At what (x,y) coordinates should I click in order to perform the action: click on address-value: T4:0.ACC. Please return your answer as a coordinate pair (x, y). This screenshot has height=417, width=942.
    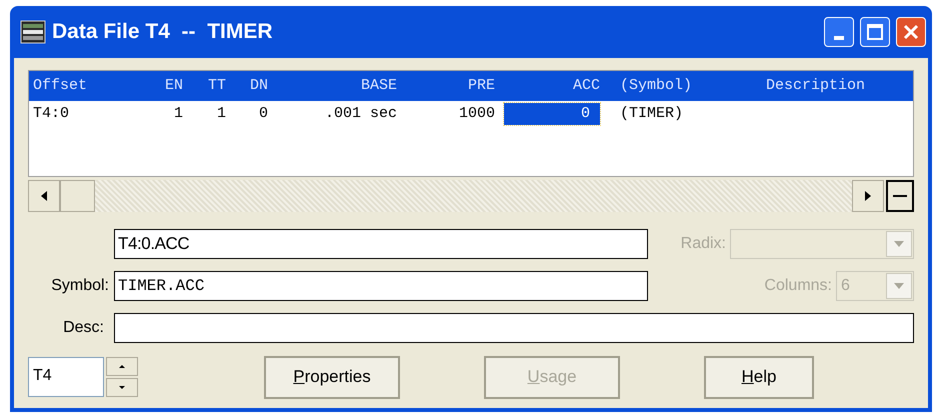
    Looking at the image, I should click on (154, 244).